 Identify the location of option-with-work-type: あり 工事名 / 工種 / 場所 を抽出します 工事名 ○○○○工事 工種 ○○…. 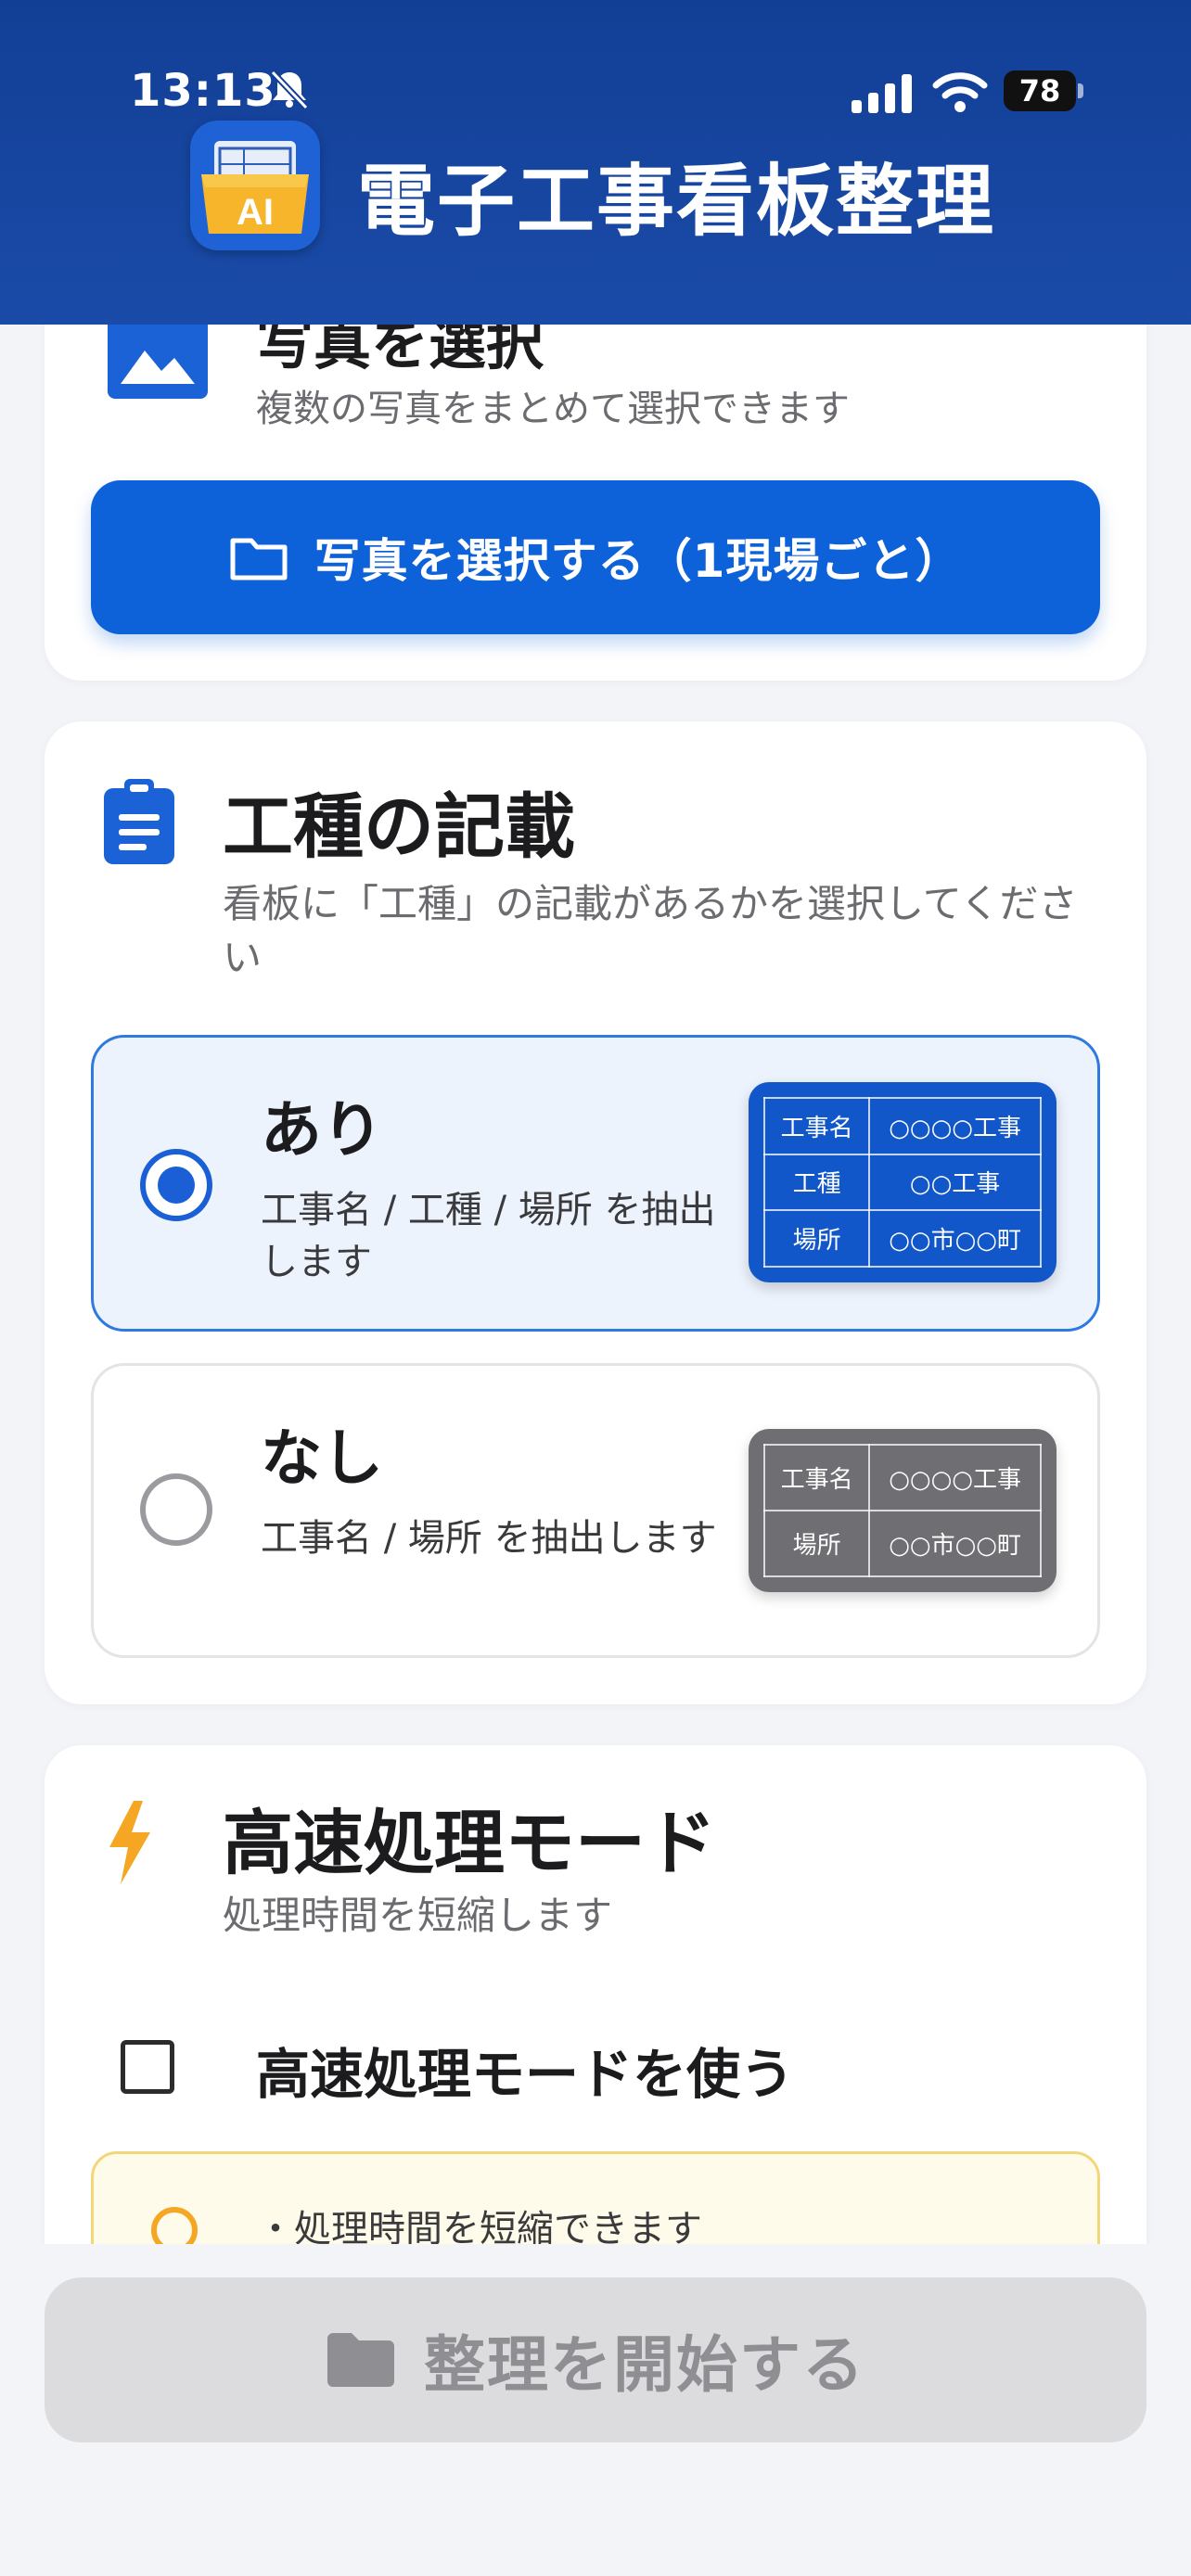
(595, 1183).